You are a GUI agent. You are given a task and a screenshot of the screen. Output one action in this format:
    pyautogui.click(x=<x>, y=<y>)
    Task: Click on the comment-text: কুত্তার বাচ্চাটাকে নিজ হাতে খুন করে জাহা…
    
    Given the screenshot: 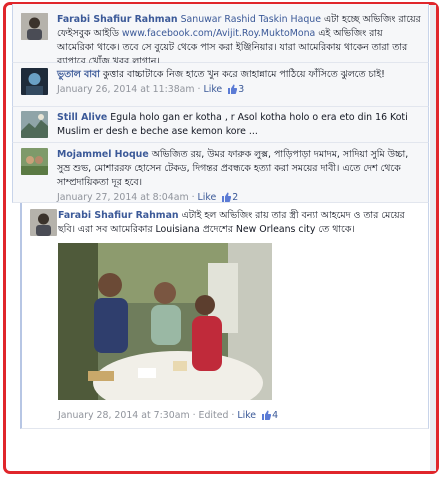 What is the action you would take?
    pyautogui.click(x=243, y=74)
    